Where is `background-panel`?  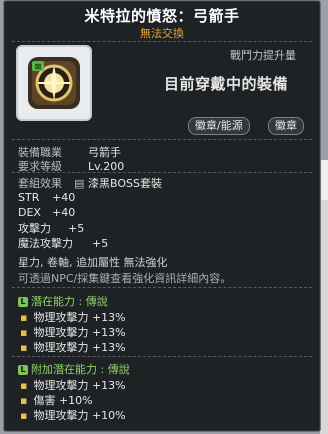 background-panel is located at coordinates (324, 317).